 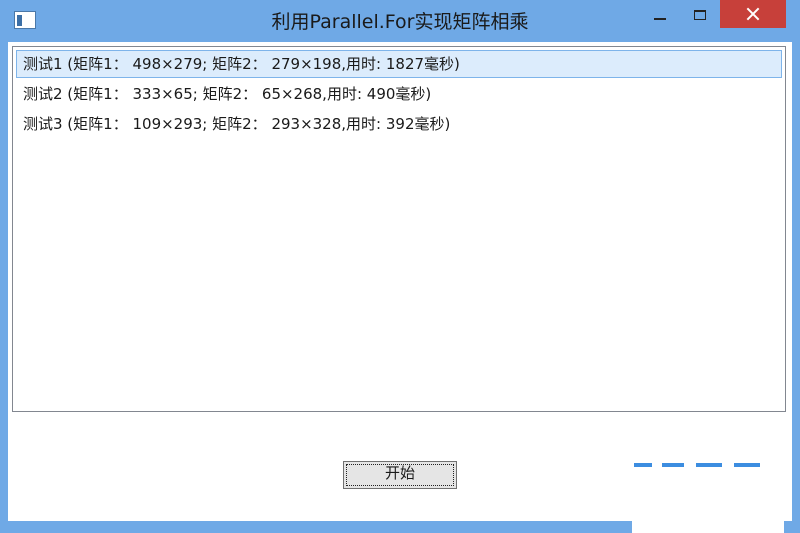 I want to click on maximize-button, so click(x=700, y=15).